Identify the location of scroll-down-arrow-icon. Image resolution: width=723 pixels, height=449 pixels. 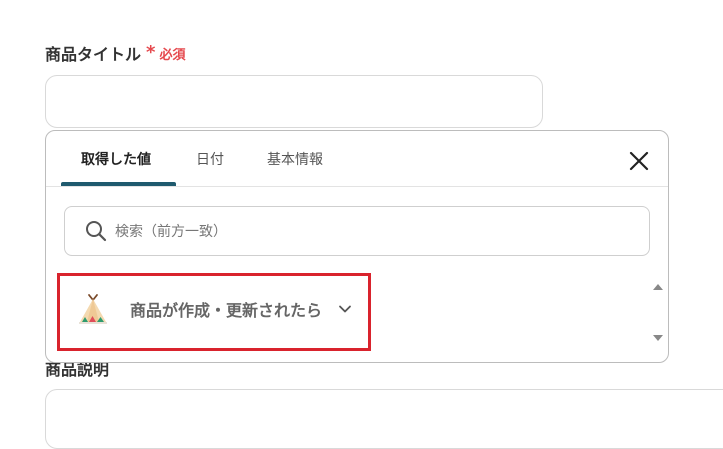
(658, 338).